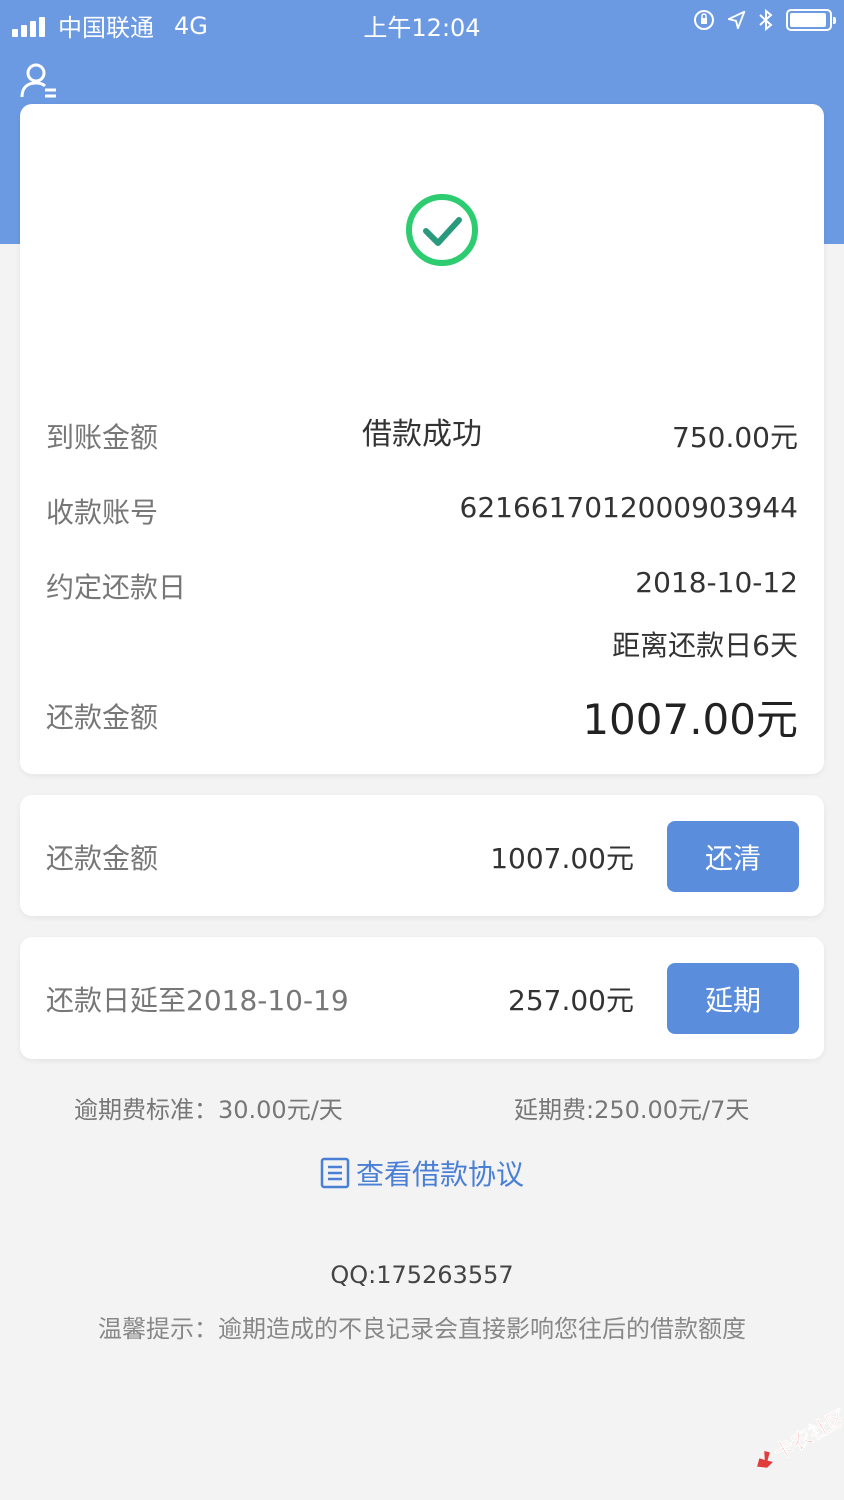 This screenshot has height=1500, width=844. Describe the element at coordinates (736, 20) in the screenshot. I see `location-icon` at that location.